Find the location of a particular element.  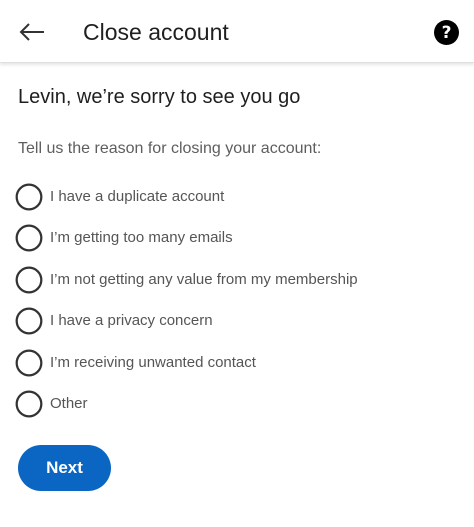

reason-option-other: Other is located at coordinates (235, 405).